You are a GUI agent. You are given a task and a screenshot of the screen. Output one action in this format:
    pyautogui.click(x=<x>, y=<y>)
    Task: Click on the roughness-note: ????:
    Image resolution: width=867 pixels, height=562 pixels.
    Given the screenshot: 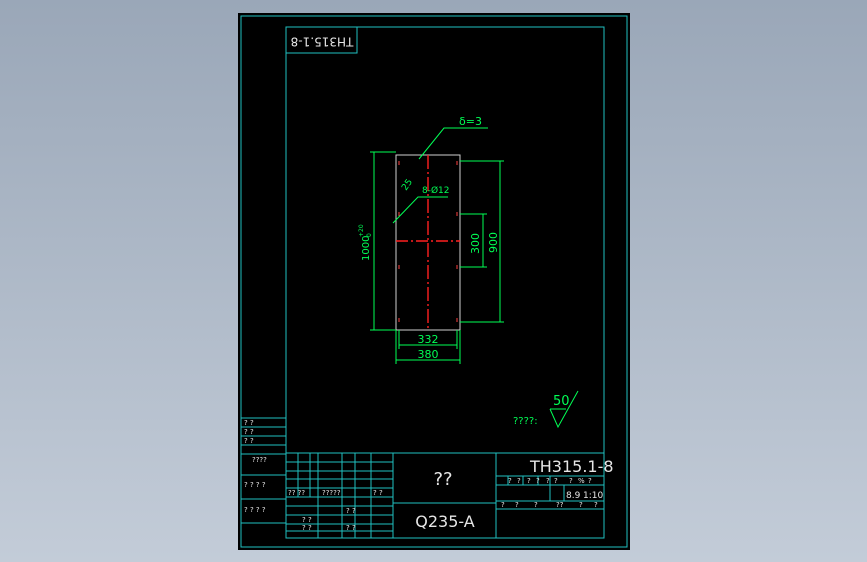 What is the action you would take?
    pyautogui.click(x=525, y=421)
    